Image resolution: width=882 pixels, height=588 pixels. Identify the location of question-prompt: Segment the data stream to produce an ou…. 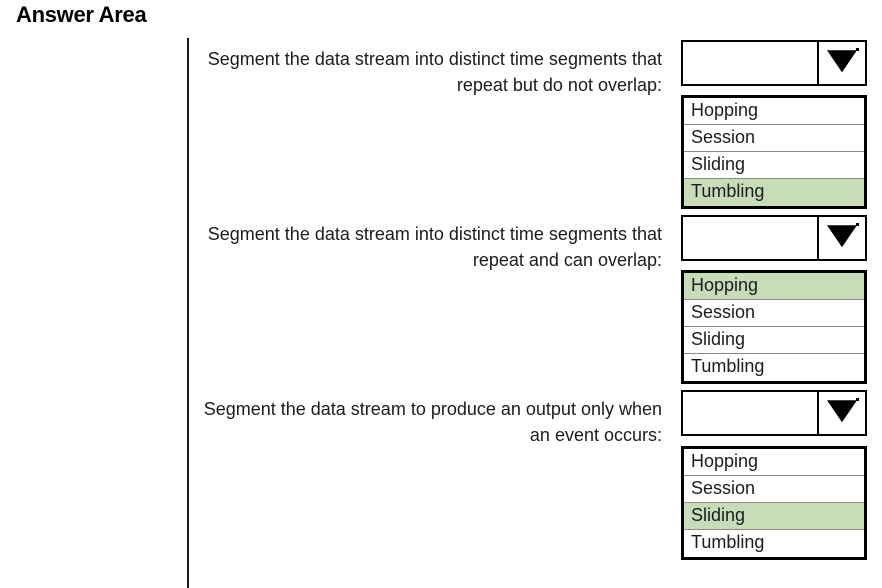
(432, 422).